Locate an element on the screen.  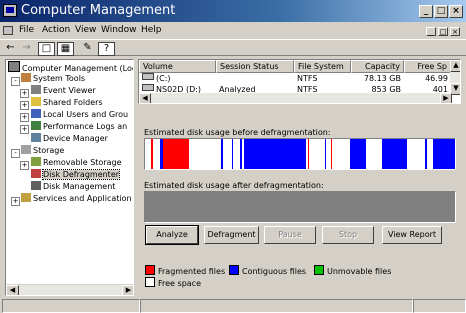
column-header-volume: Volume is located at coordinates (177, 66).